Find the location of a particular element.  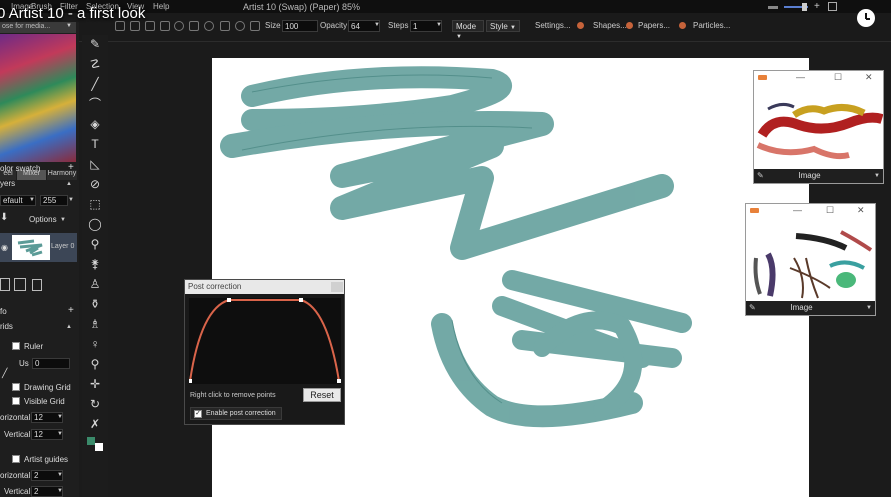

image-brush-icon is located at coordinates (165, 26).